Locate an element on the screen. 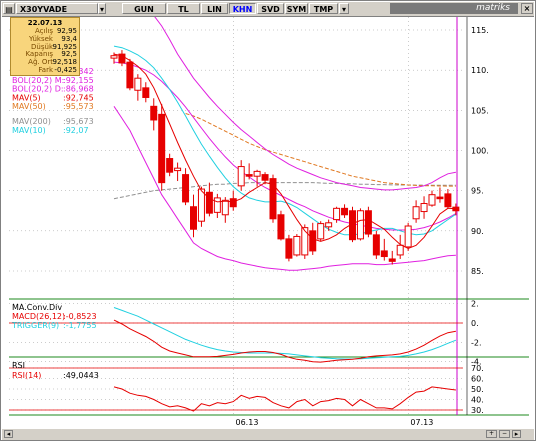 This screenshot has width=536, height=441. time-axis-tick-label: 07.13 is located at coordinates (421, 422).